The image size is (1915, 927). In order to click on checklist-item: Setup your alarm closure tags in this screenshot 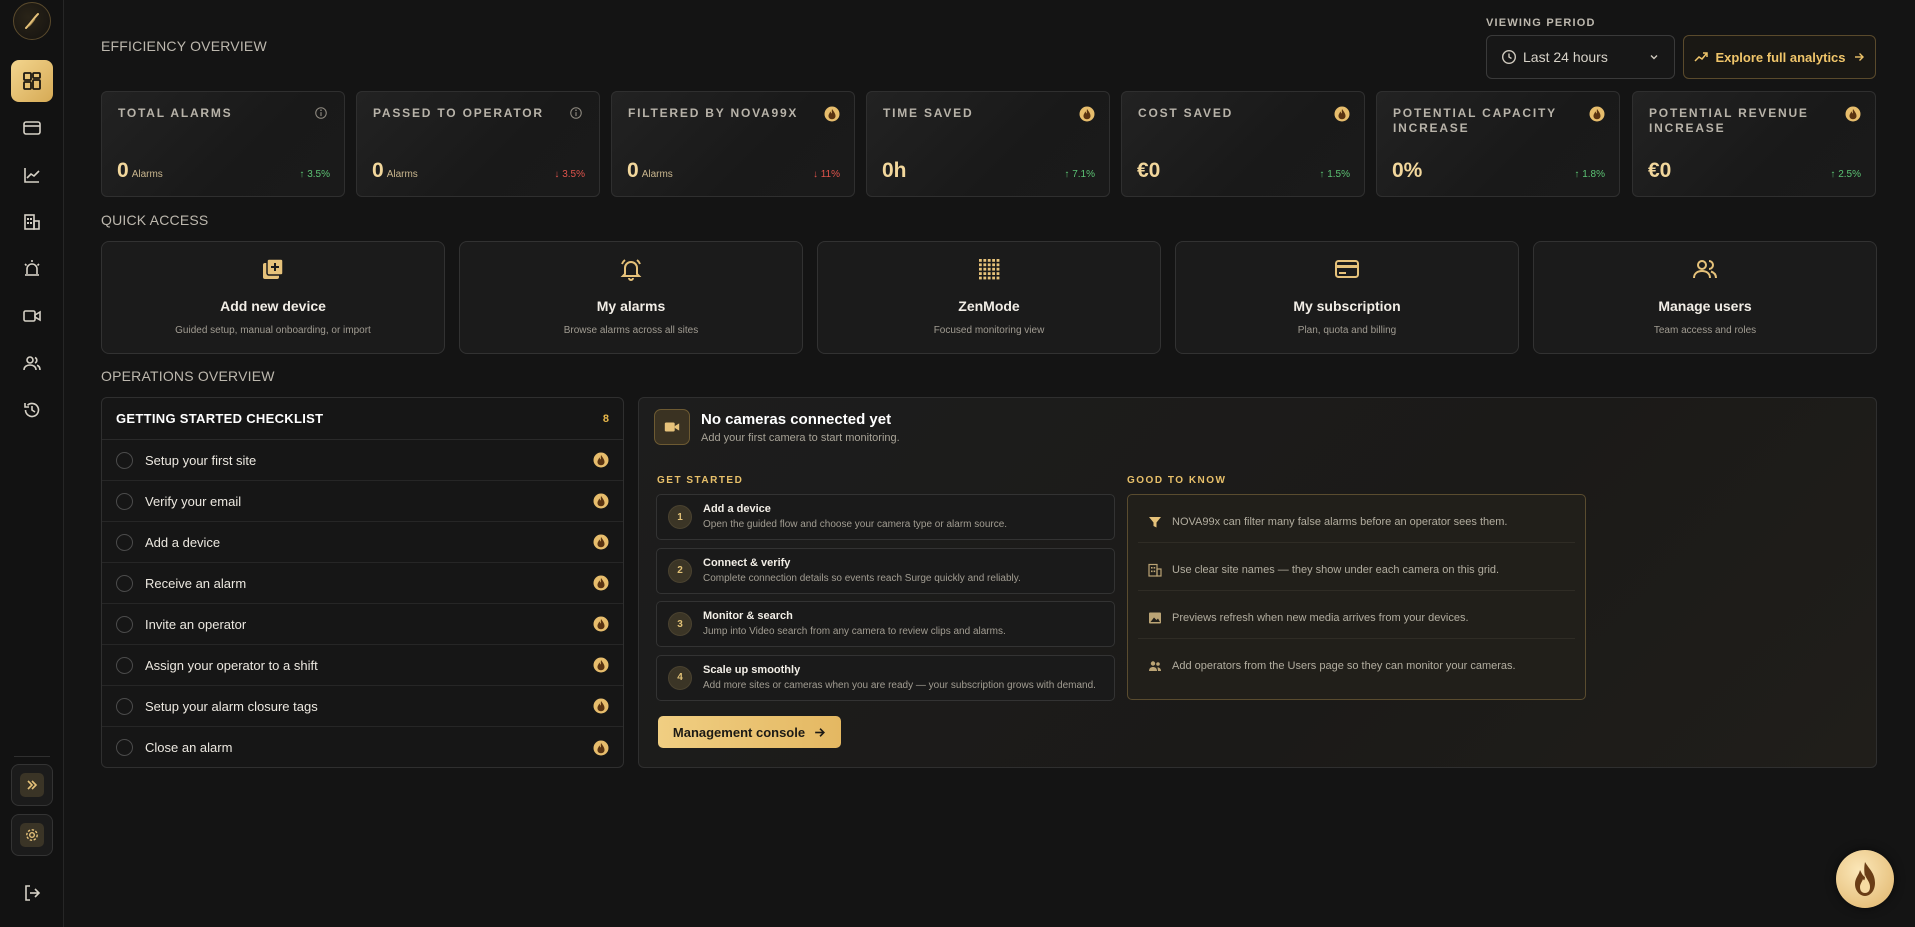, I will do `click(362, 706)`.